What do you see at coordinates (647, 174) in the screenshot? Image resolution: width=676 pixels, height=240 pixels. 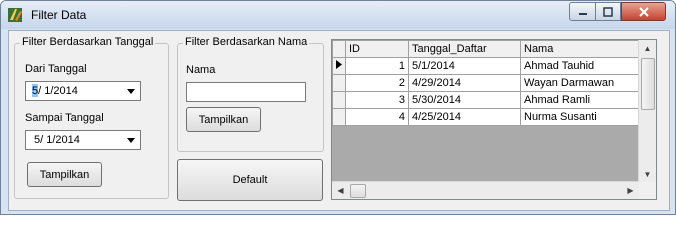 I see `scroll-down-icon: ▼` at bounding box center [647, 174].